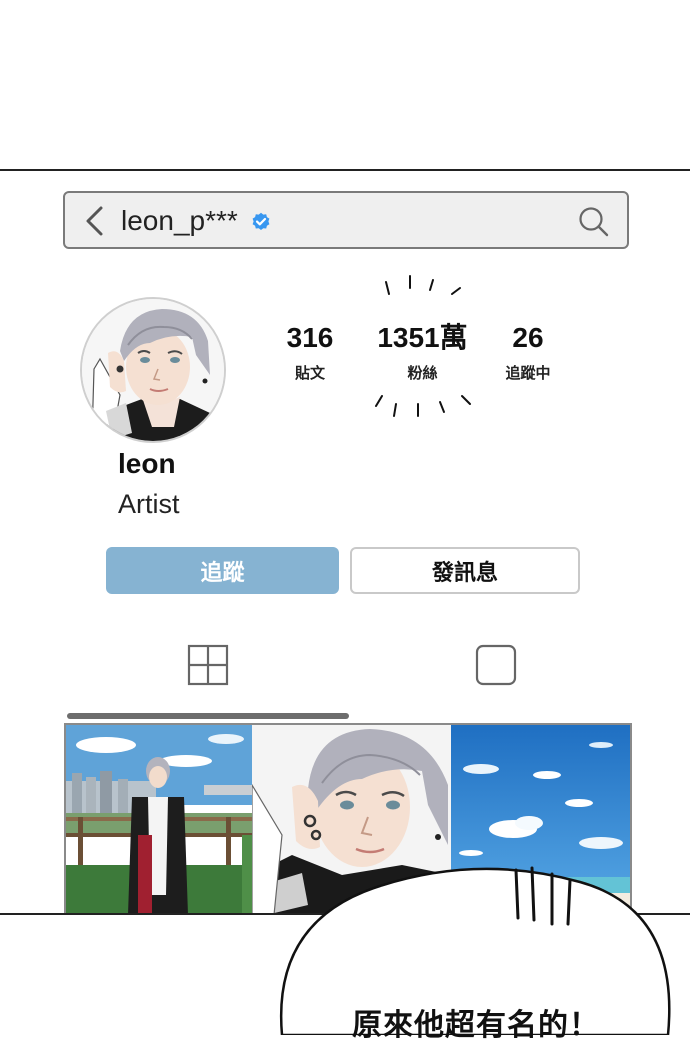 This screenshot has height=1044, width=690. I want to click on stat-following: 26 追蹤中, so click(528, 352).